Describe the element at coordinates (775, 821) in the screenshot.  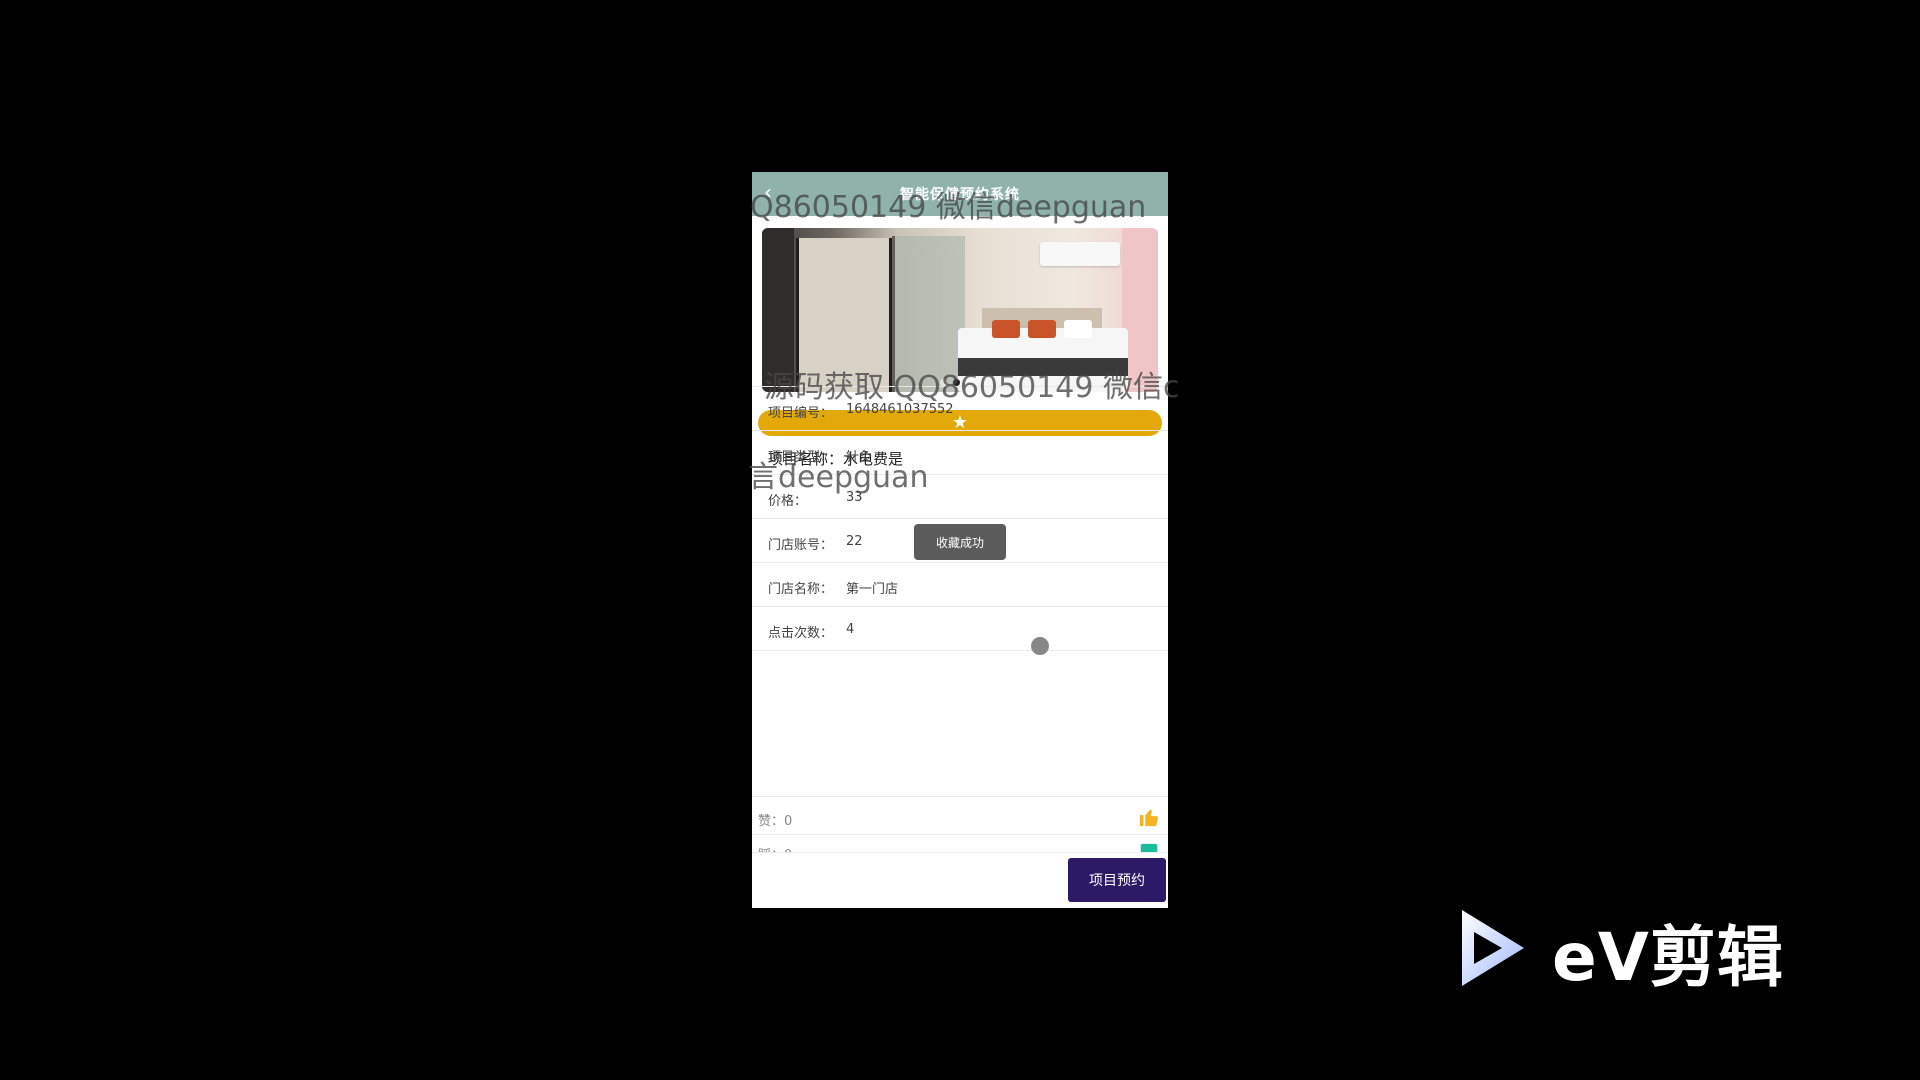
I see `like-count: 赞：0` at that location.